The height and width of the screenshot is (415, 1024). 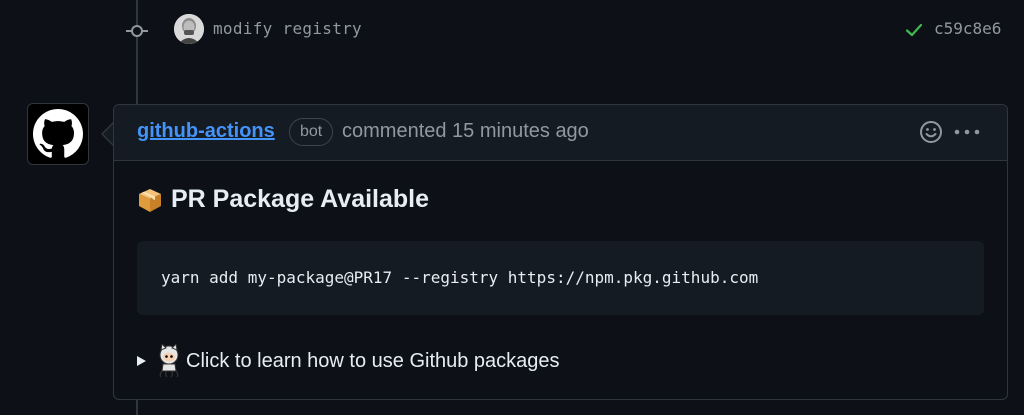 What do you see at coordinates (141, 361) in the screenshot?
I see `disclosure-triangle-icon` at bounding box center [141, 361].